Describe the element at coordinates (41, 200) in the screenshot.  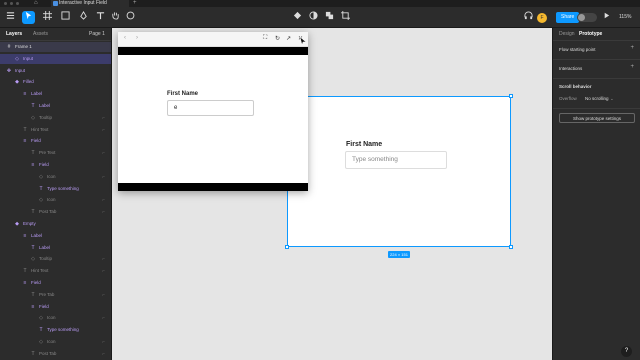
I see `layer-type-icon: ◇` at that location.